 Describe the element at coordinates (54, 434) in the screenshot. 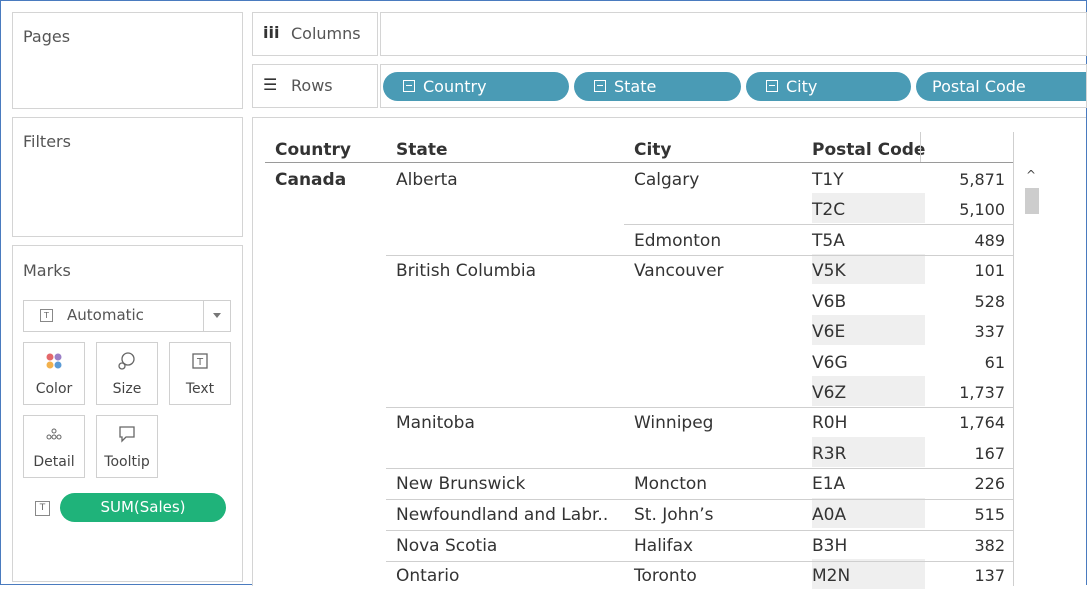

I see `detail-icon` at that location.